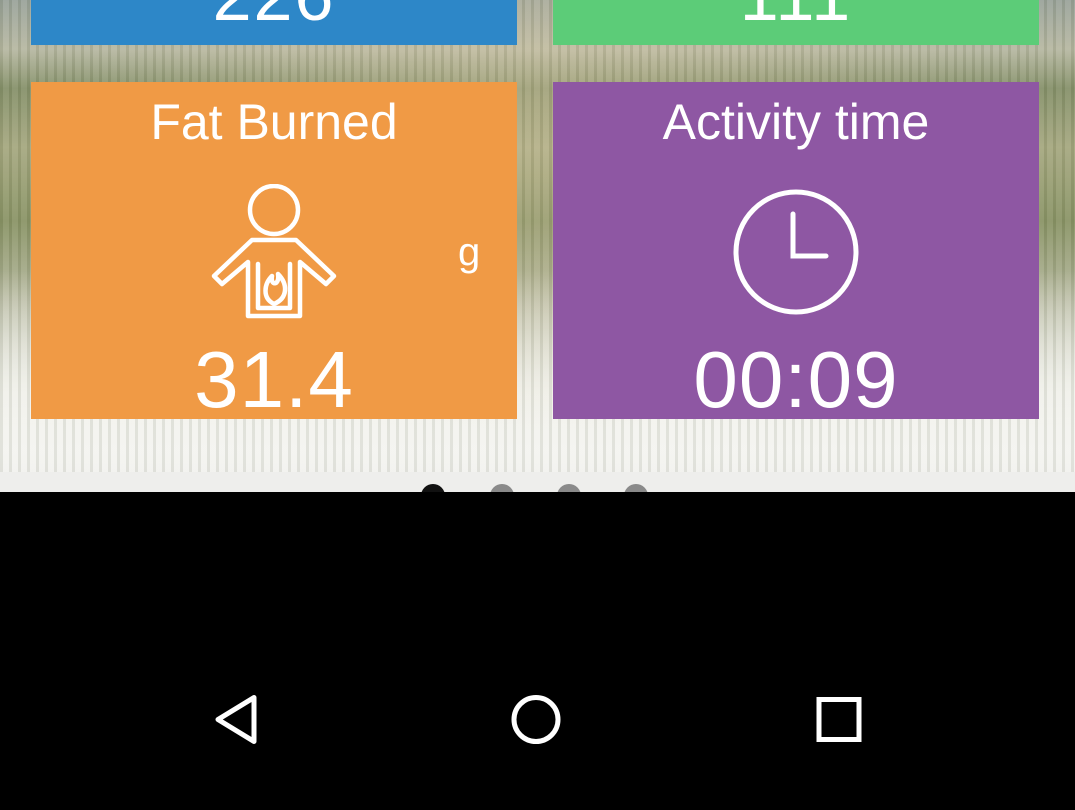 The height and width of the screenshot is (810, 1075). What do you see at coordinates (274, 15) in the screenshot?
I see `stat-tile-value: 226` at bounding box center [274, 15].